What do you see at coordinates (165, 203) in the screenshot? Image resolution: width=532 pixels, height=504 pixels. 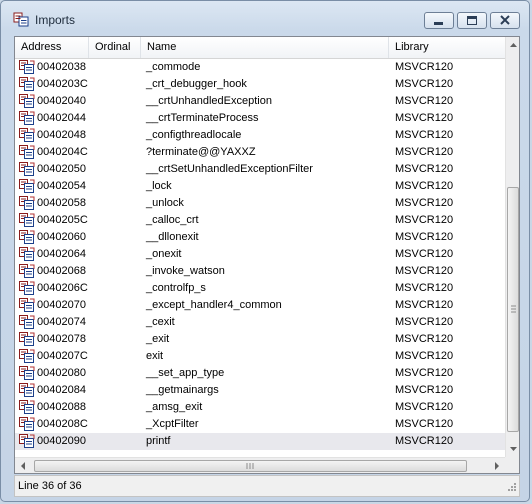 I see `row-name: _unlock` at bounding box center [165, 203].